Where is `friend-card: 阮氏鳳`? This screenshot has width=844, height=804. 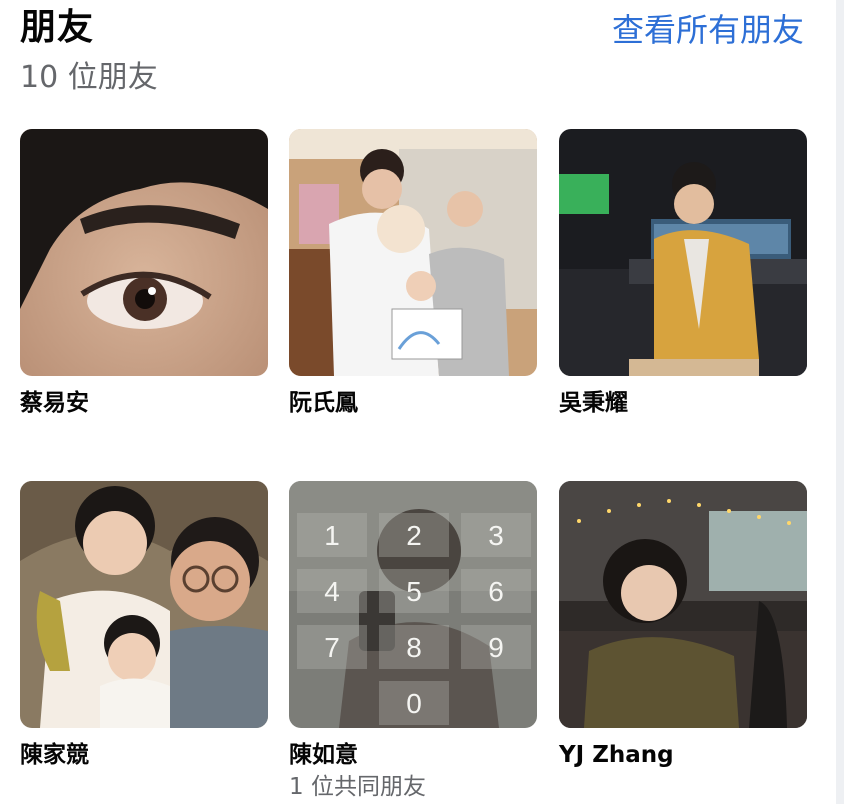
friend-card: 阮氏鳳 is located at coordinates (413, 273).